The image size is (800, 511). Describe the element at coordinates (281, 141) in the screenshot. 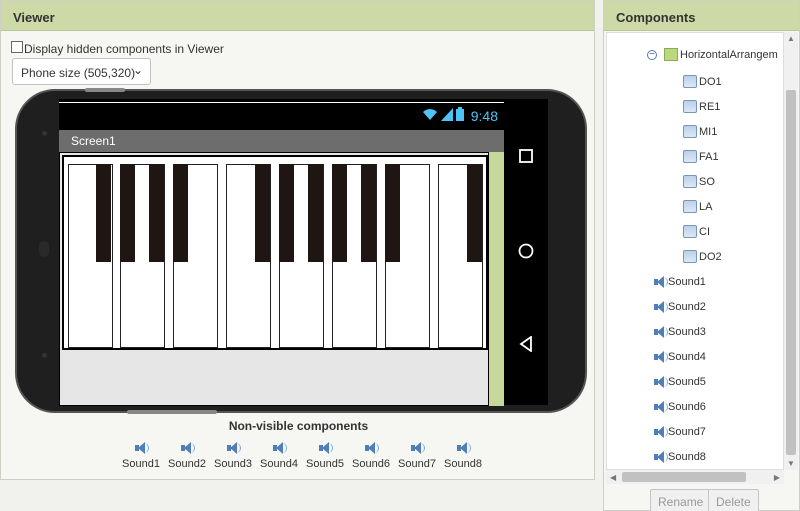

I see `screen-title: Screen1` at that location.